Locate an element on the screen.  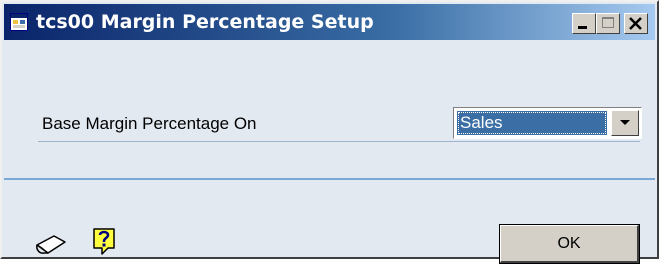
title-bar: tcs00 Margin Percentage Setup is located at coordinates (329, 22).